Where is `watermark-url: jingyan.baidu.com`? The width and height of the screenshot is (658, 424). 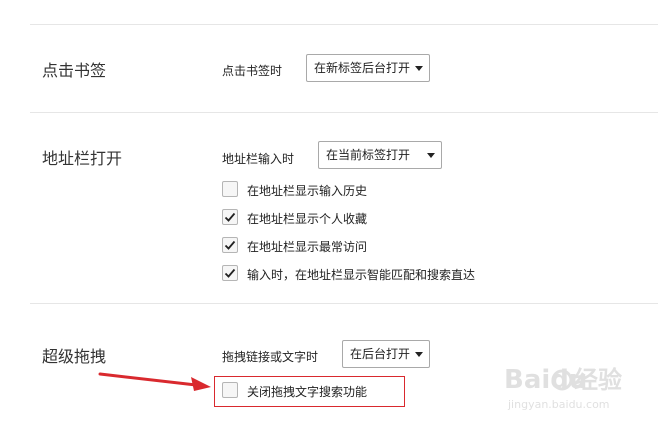 watermark-url: jingyan.baidu.com is located at coordinates (558, 404).